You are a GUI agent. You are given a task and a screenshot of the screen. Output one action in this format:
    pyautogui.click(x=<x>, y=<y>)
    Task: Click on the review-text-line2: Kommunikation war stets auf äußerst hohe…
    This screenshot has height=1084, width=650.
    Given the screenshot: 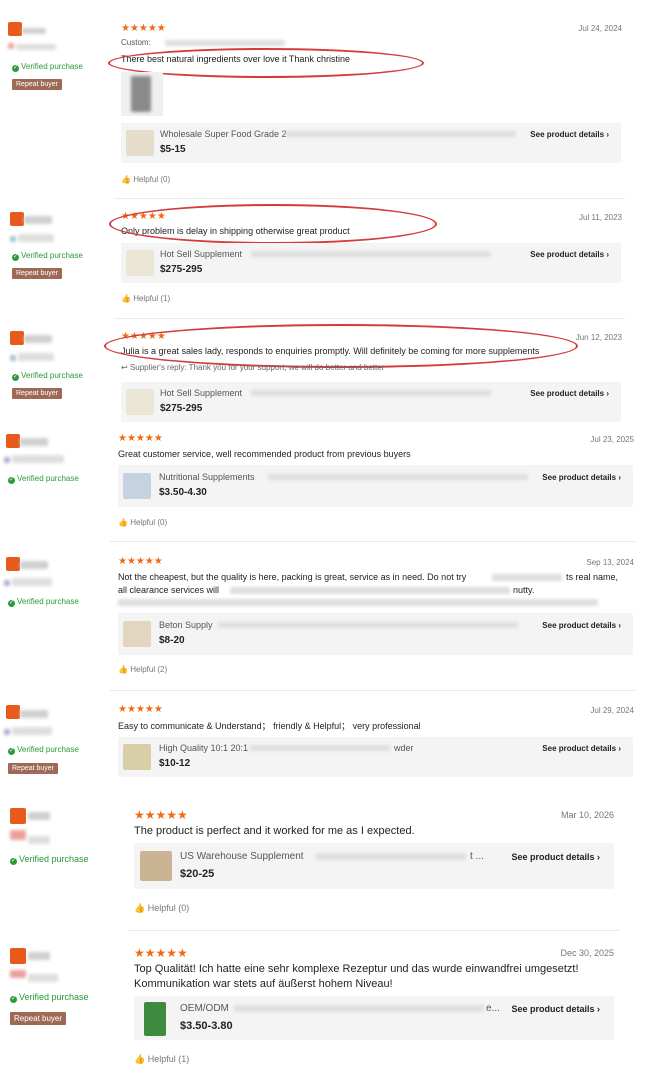 What is the action you would take?
    pyautogui.click(x=263, y=984)
    